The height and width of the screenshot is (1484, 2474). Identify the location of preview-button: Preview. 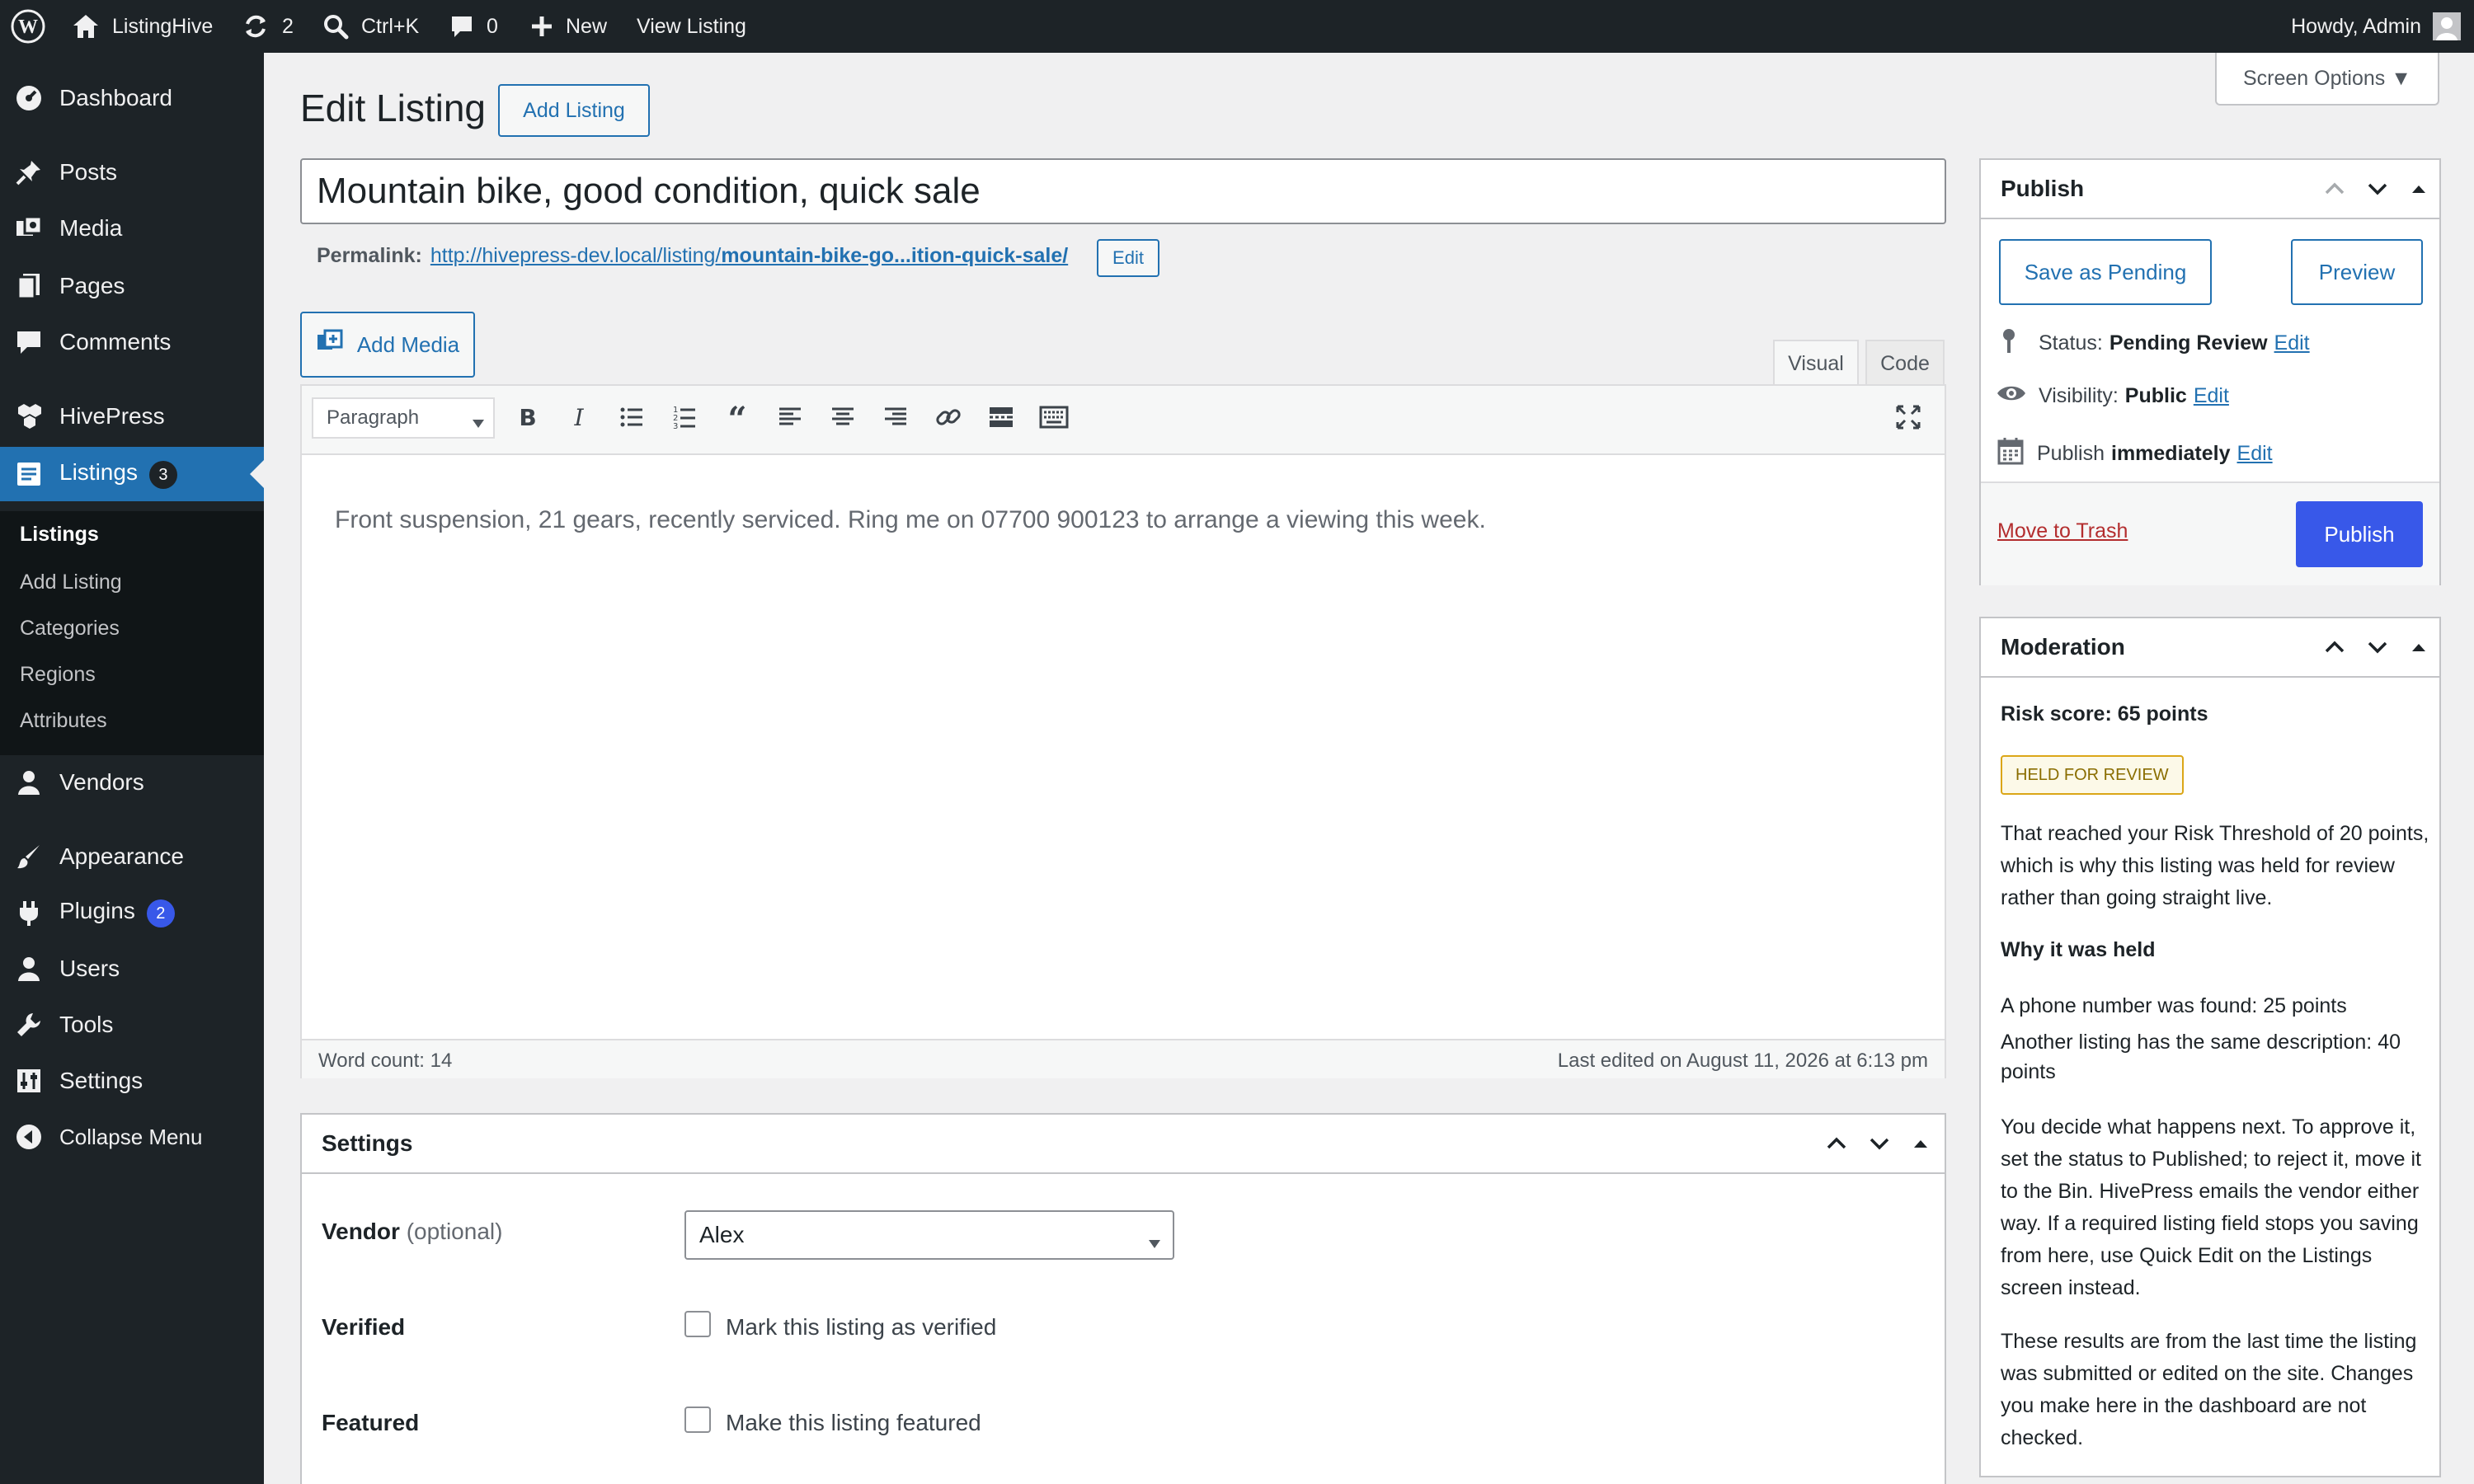
(2357, 272).